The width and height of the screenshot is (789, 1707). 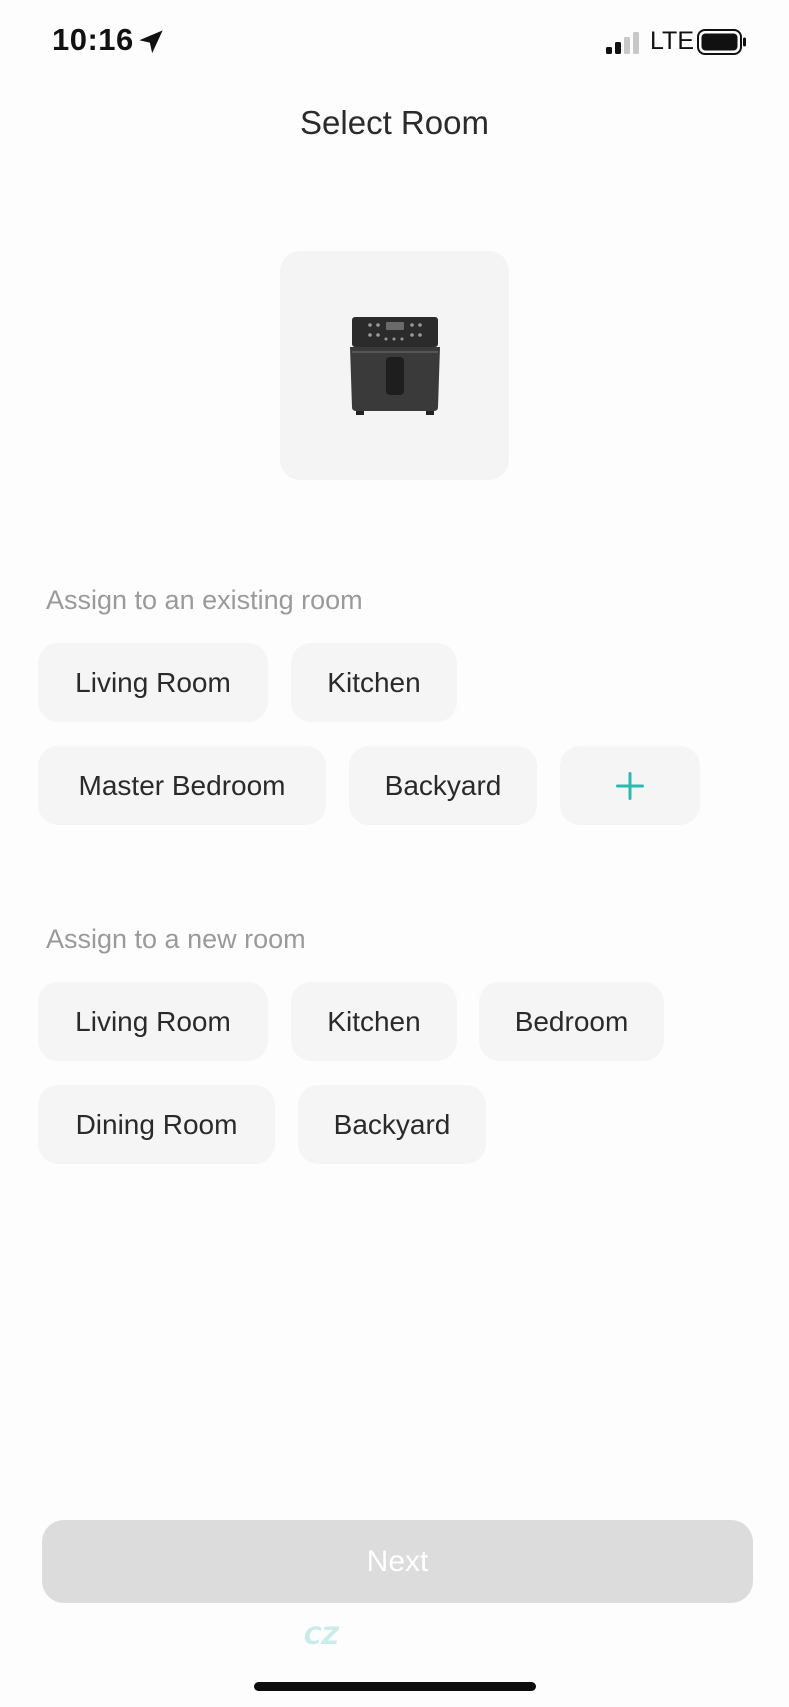 I want to click on svg-text: CZ, so click(x=322, y=1636).